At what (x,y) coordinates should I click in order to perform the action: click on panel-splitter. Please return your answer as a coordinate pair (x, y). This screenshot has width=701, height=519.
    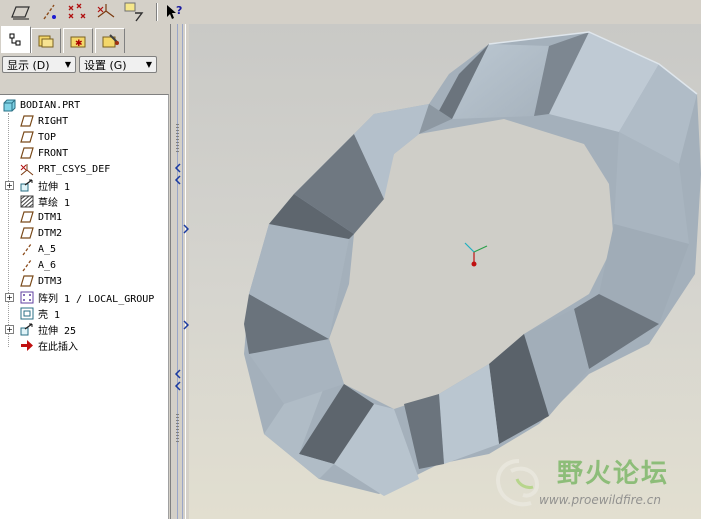
    Looking at the image, I should click on (179, 271).